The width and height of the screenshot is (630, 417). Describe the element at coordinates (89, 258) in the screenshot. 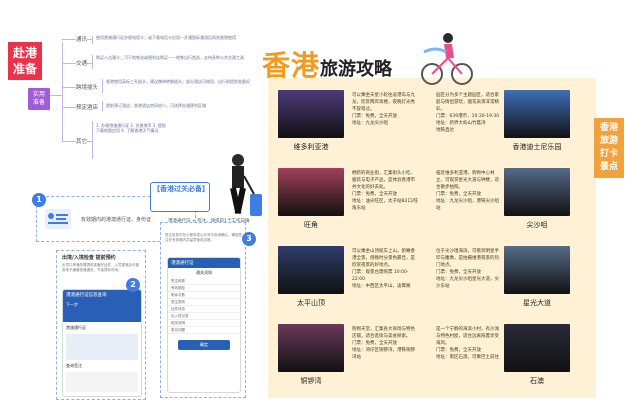

I see `step2-title: 出境/入境检查 提前预约` at that location.